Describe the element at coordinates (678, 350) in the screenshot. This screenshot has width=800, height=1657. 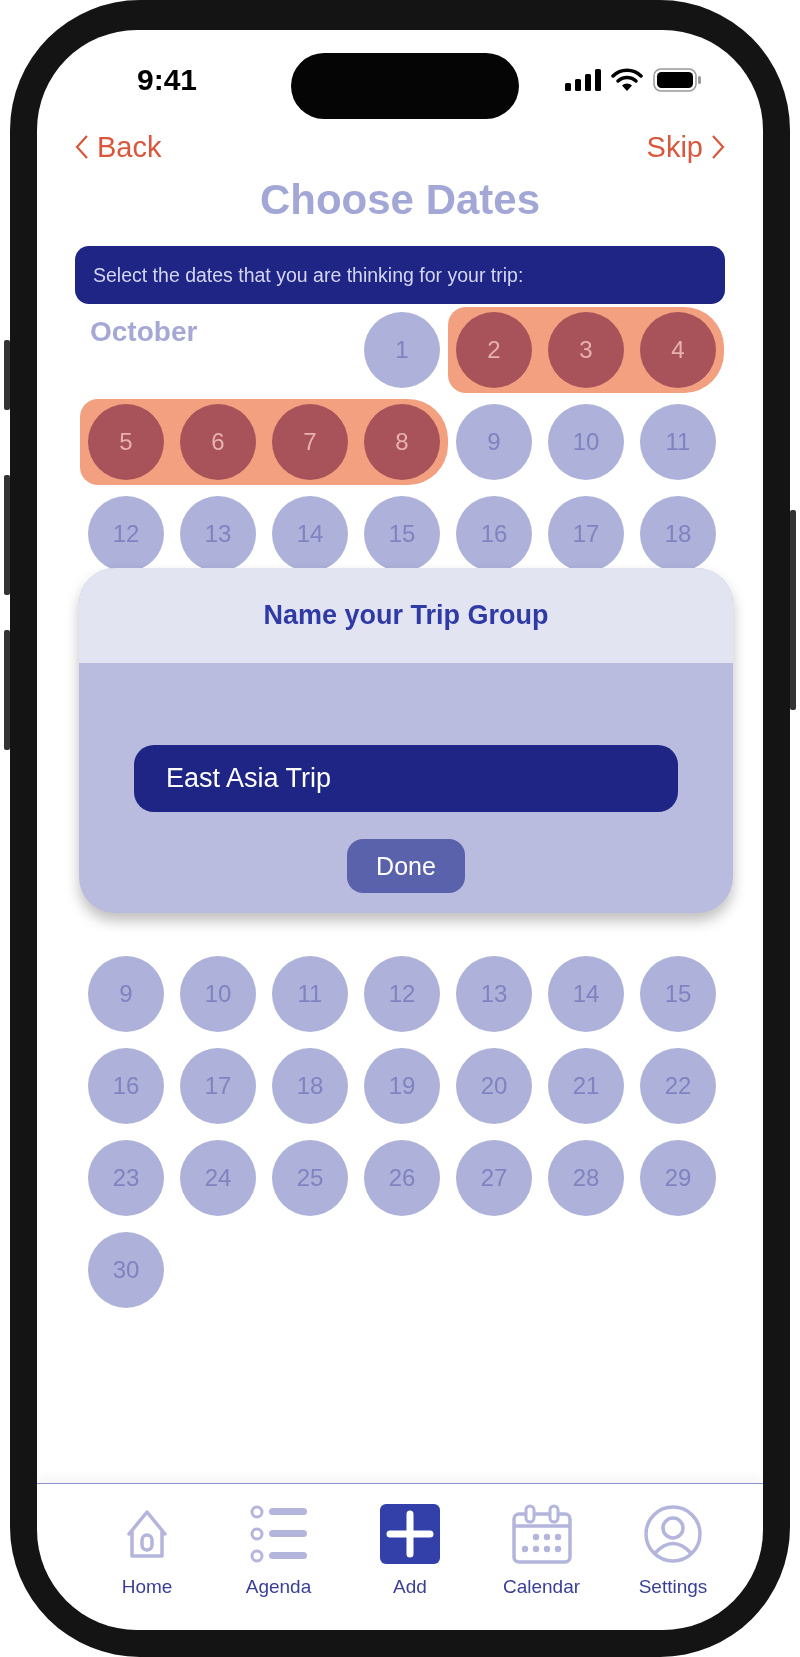
I see `day-button: 4` at that location.